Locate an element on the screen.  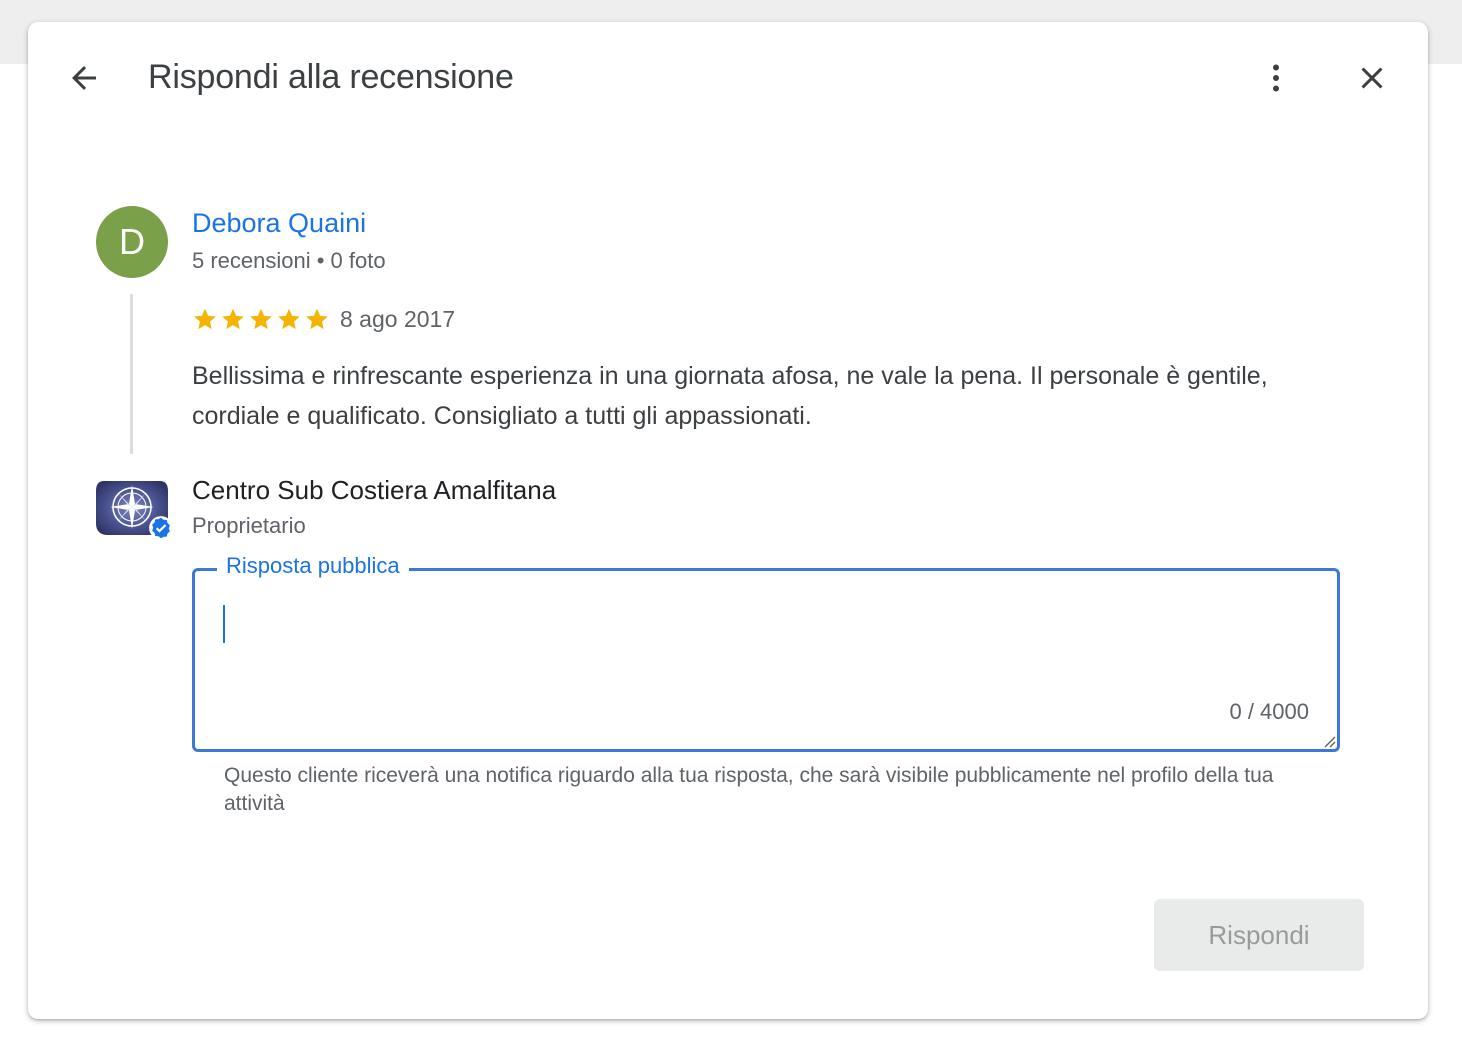
close-icon is located at coordinates (1372, 78).